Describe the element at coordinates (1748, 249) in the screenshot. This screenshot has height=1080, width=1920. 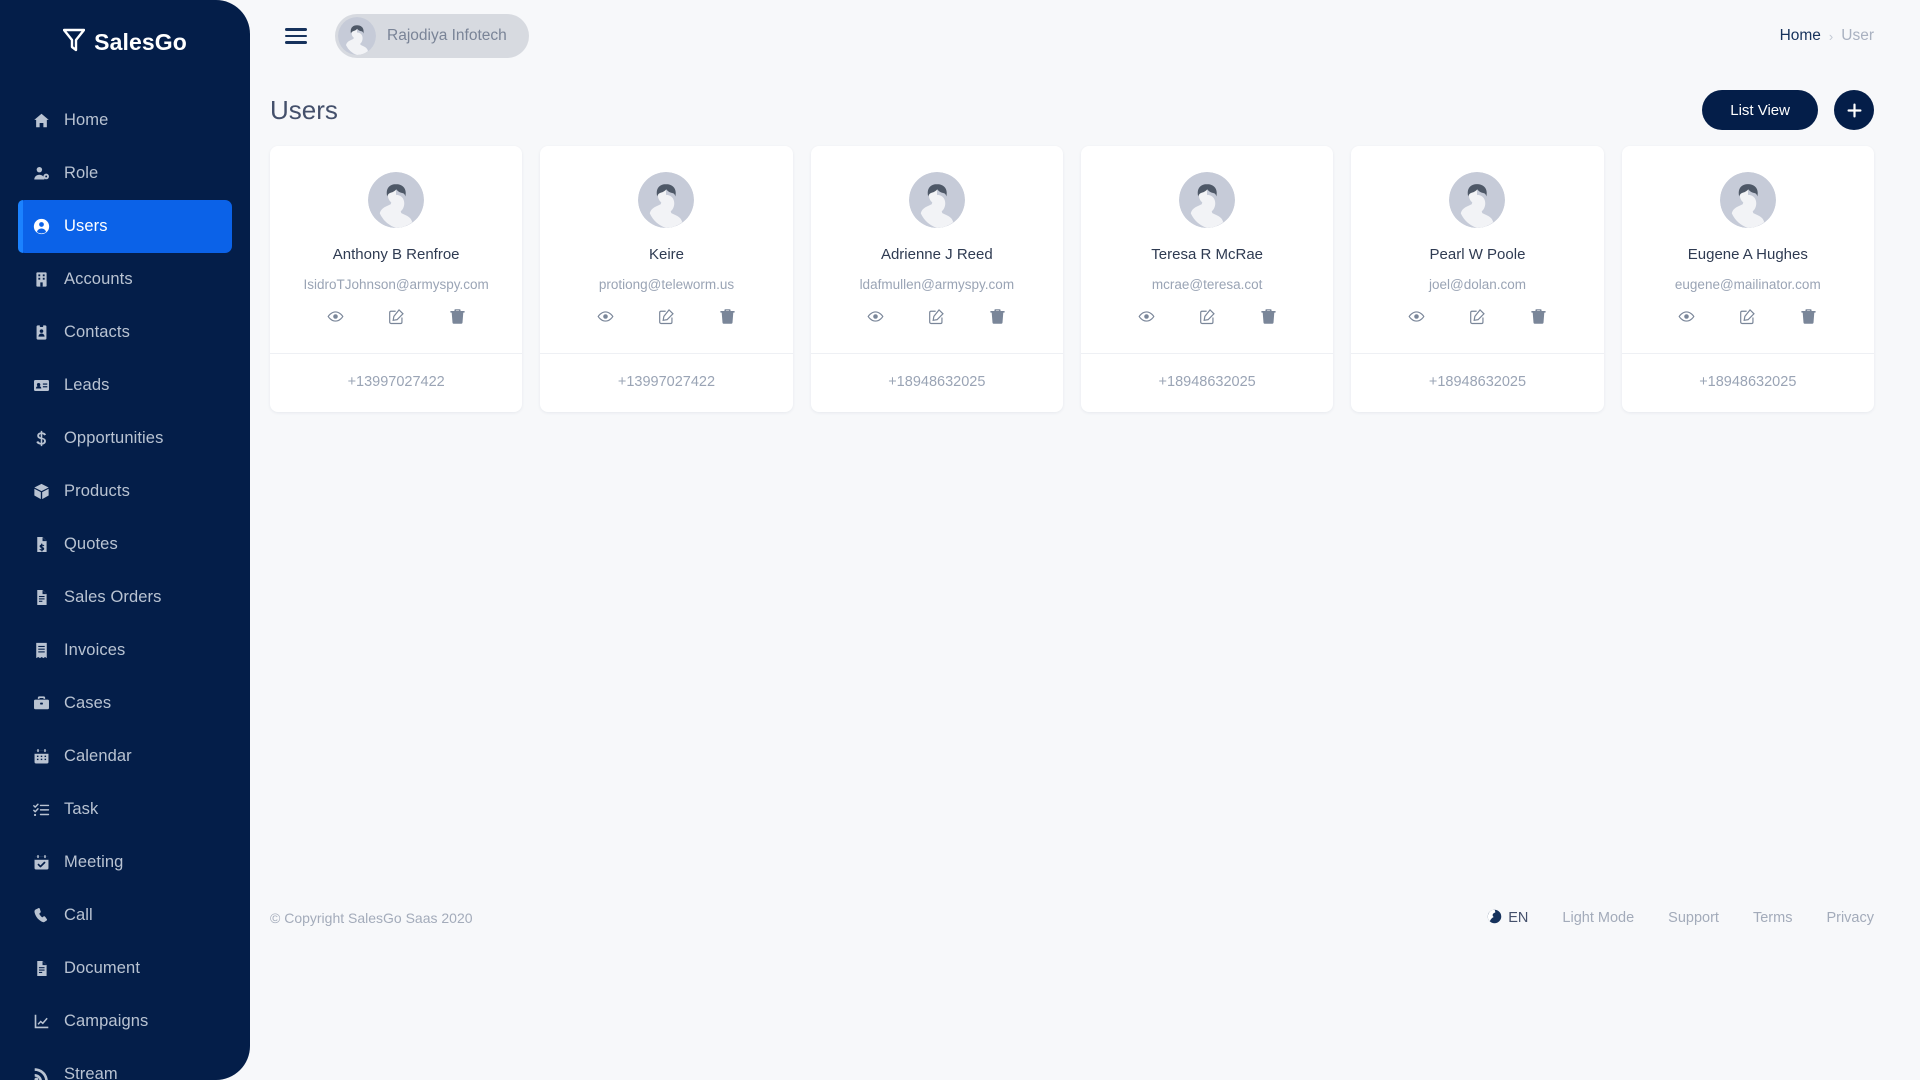
I see `user-card-body: Eugene A Hughes eugene@mailinator.com` at that location.